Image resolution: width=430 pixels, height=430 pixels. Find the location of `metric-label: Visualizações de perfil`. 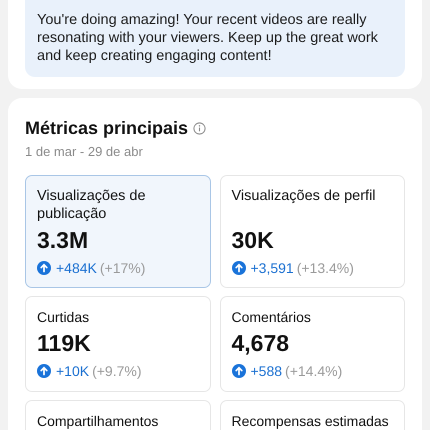

metric-label: Visualizações de perfil is located at coordinates (304, 196).